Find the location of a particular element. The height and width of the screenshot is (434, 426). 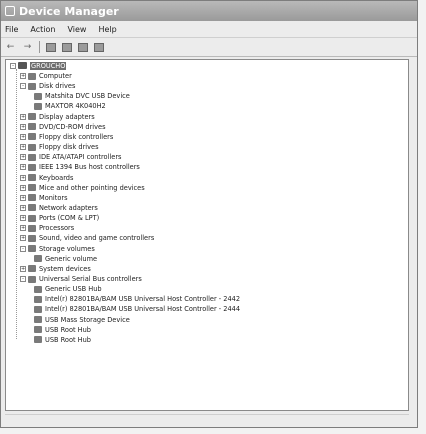

device-label: Floppy disk controllers is located at coordinates (76, 136).